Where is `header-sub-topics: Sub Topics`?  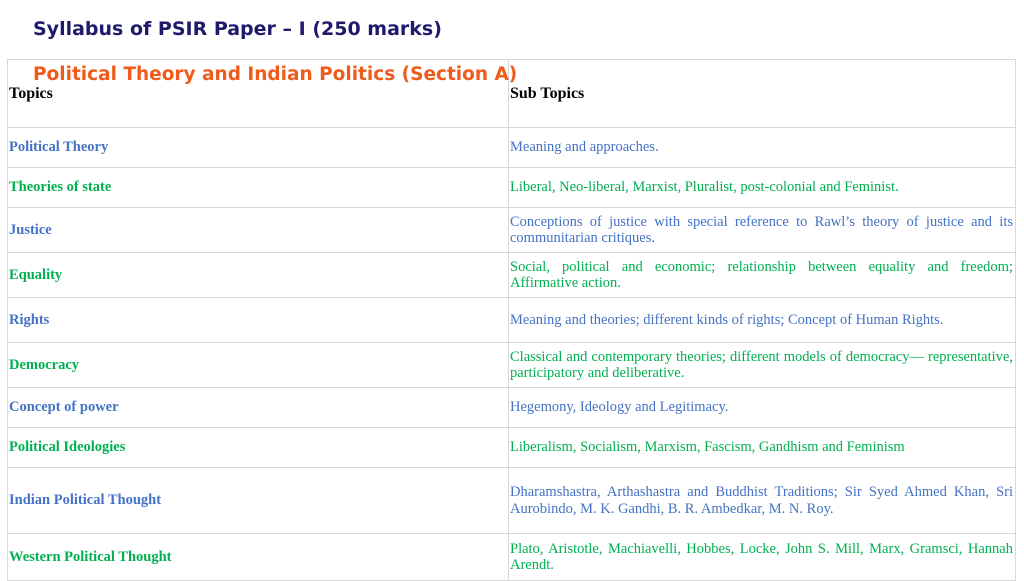 header-sub-topics: Sub Topics is located at coordinates (762, 93).